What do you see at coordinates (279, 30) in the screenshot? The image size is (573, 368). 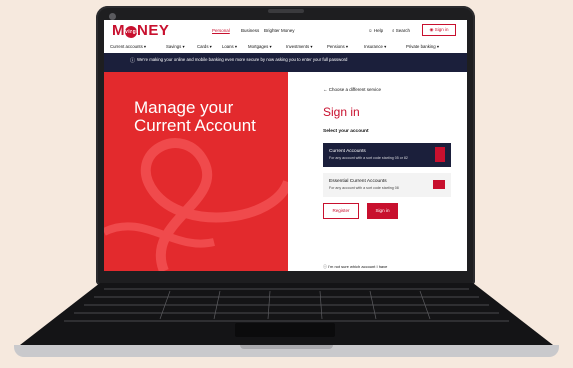 I see `segment-brighter-money: Brighter Money` at bounding box center [279, 30].